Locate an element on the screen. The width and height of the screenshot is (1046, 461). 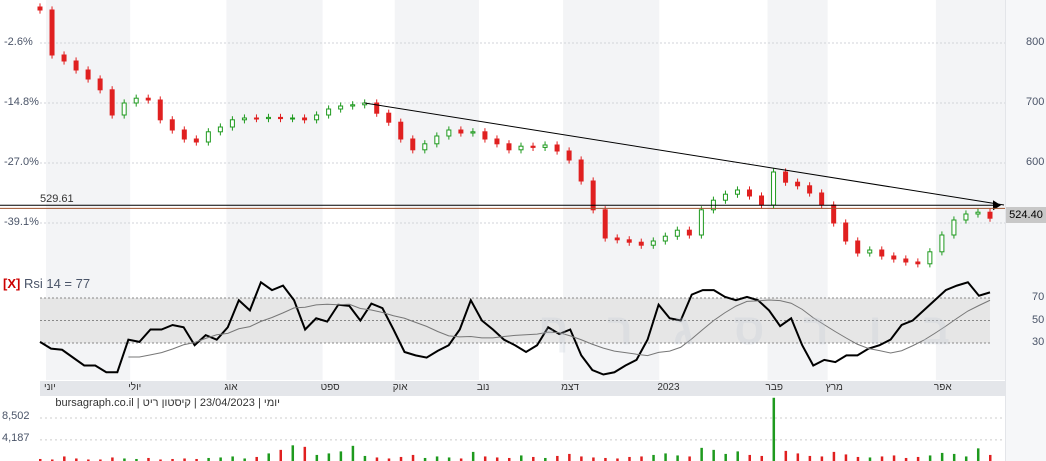
watermark-logo: בורסגרף is located at coordinates (764, 329).